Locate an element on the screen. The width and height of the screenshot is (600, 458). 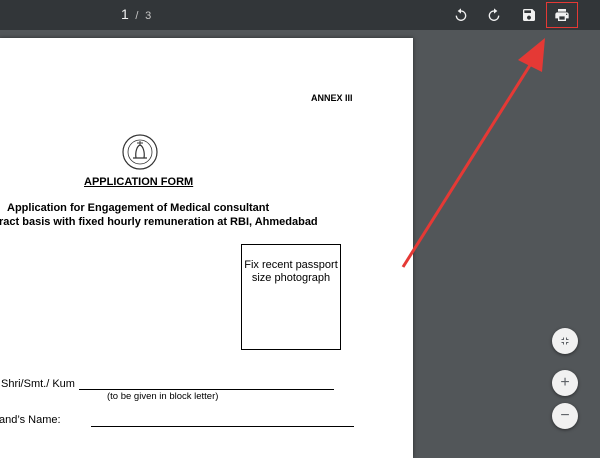
download-button is located at coordinates (529, 15).